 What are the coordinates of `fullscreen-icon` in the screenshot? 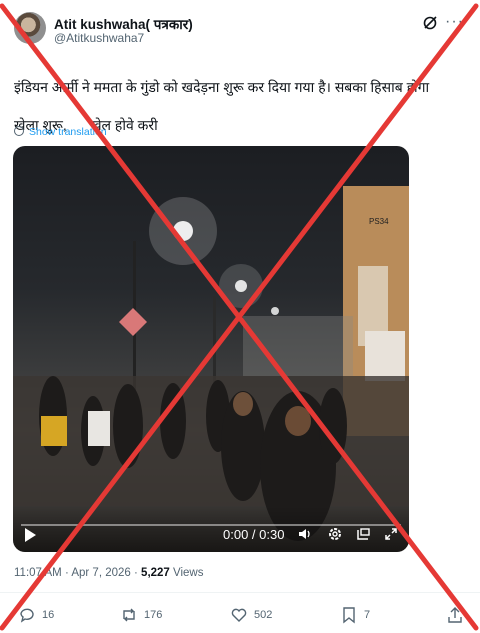 It's located at (391, 534).